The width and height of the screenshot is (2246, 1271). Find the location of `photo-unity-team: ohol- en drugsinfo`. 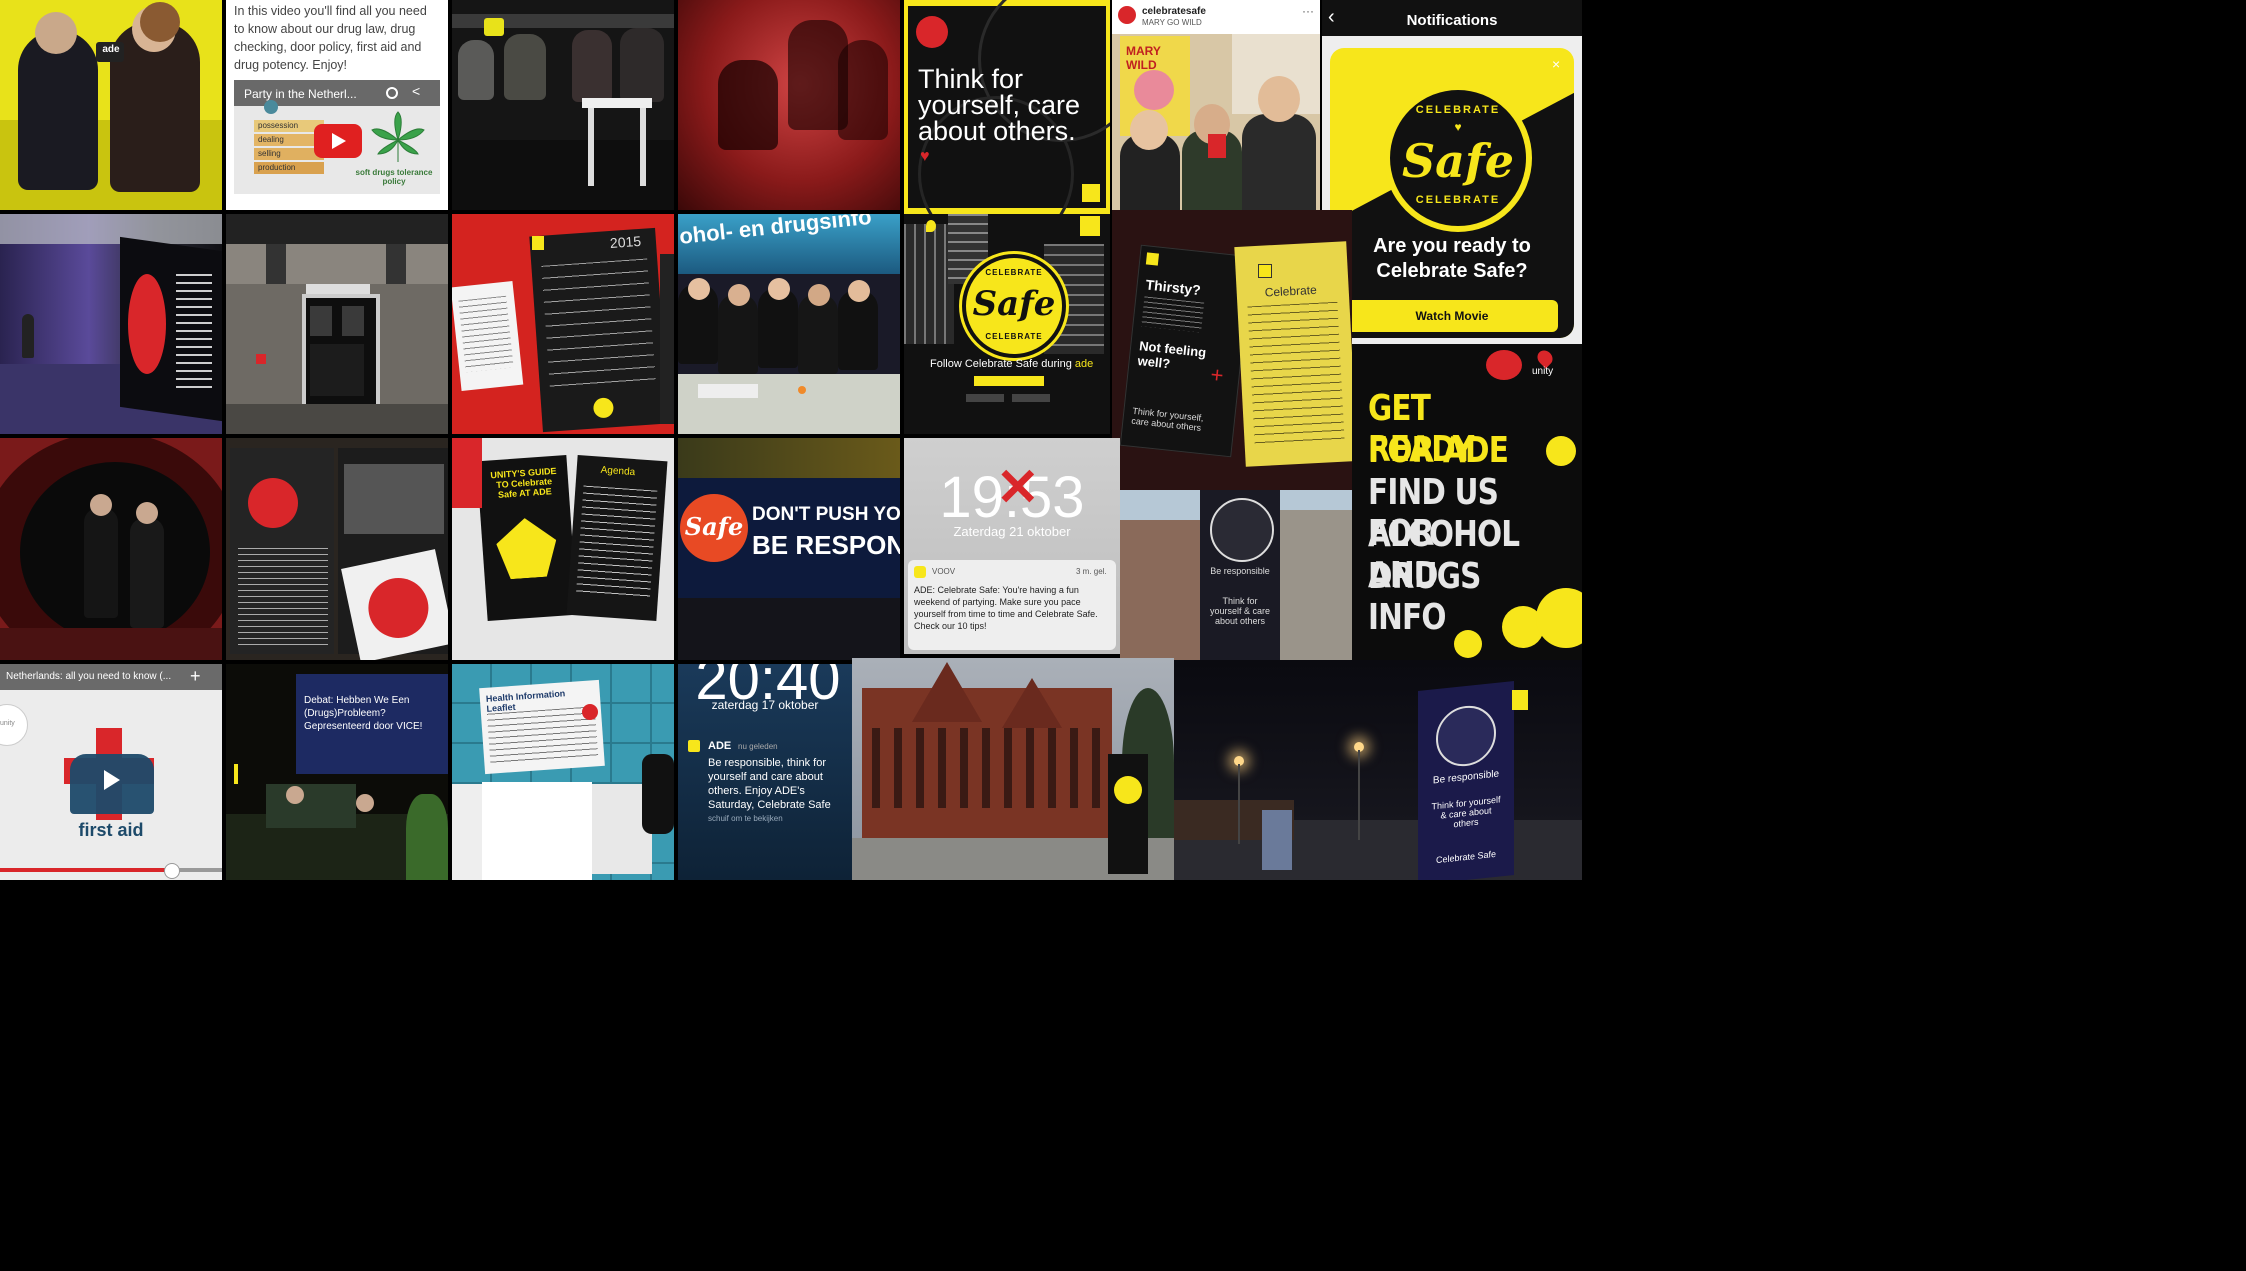

photo-unity-team: ohol- en drugsinfo is located at coordinates (789, 324).